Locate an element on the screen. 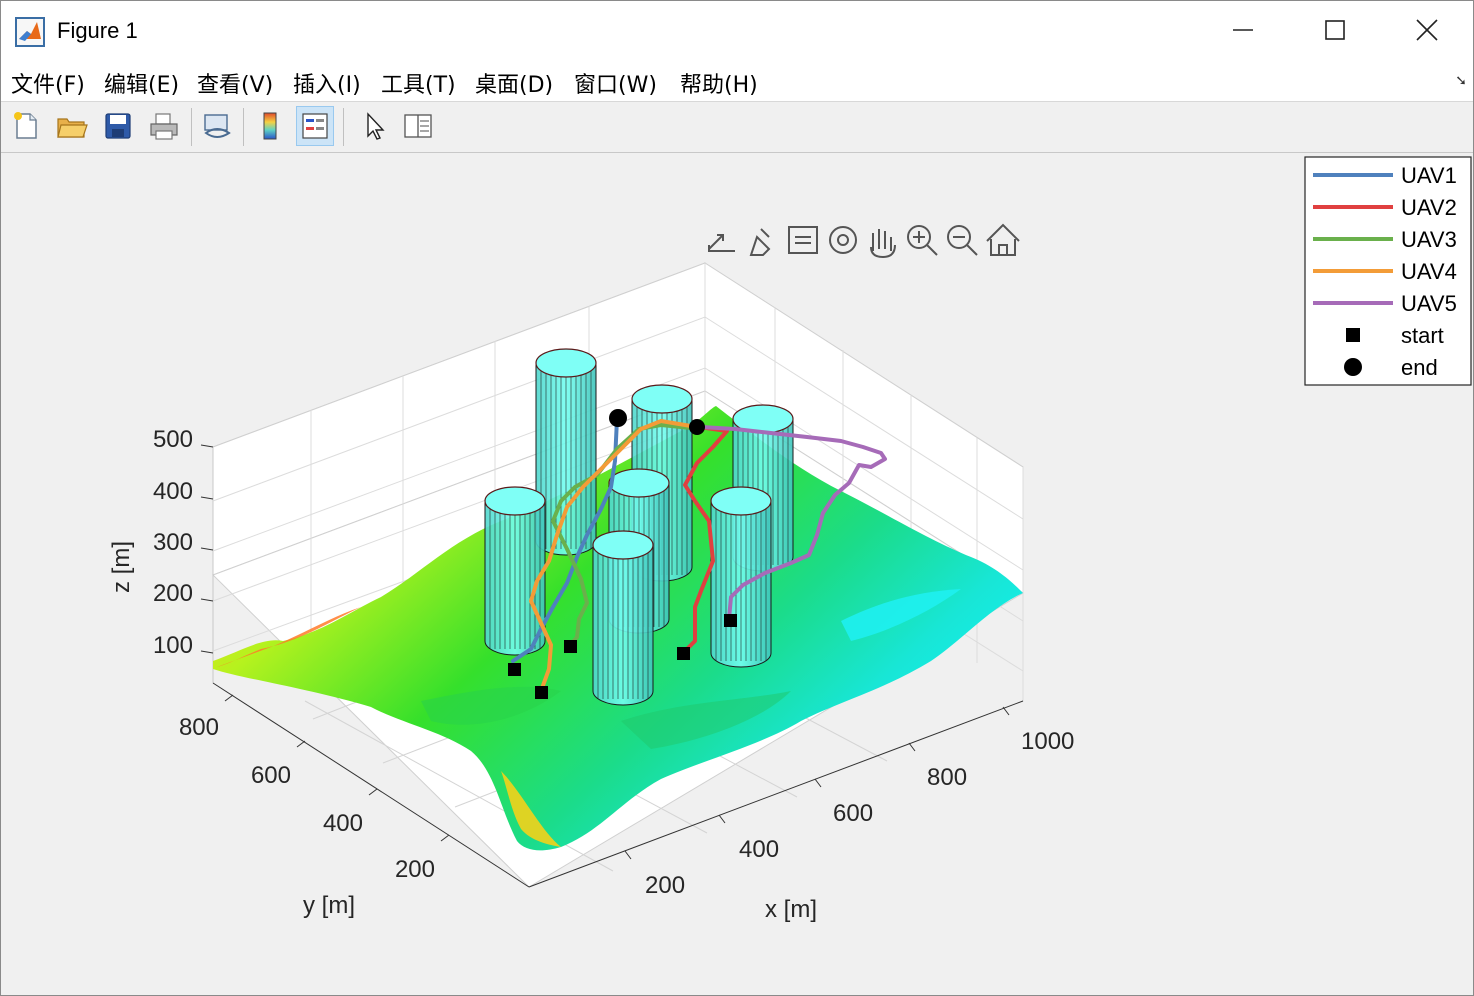 This screenshot has width=1474, height=996. z-axis: 500 400 300 200 100 z [m] is located at coordinates (161, 542).